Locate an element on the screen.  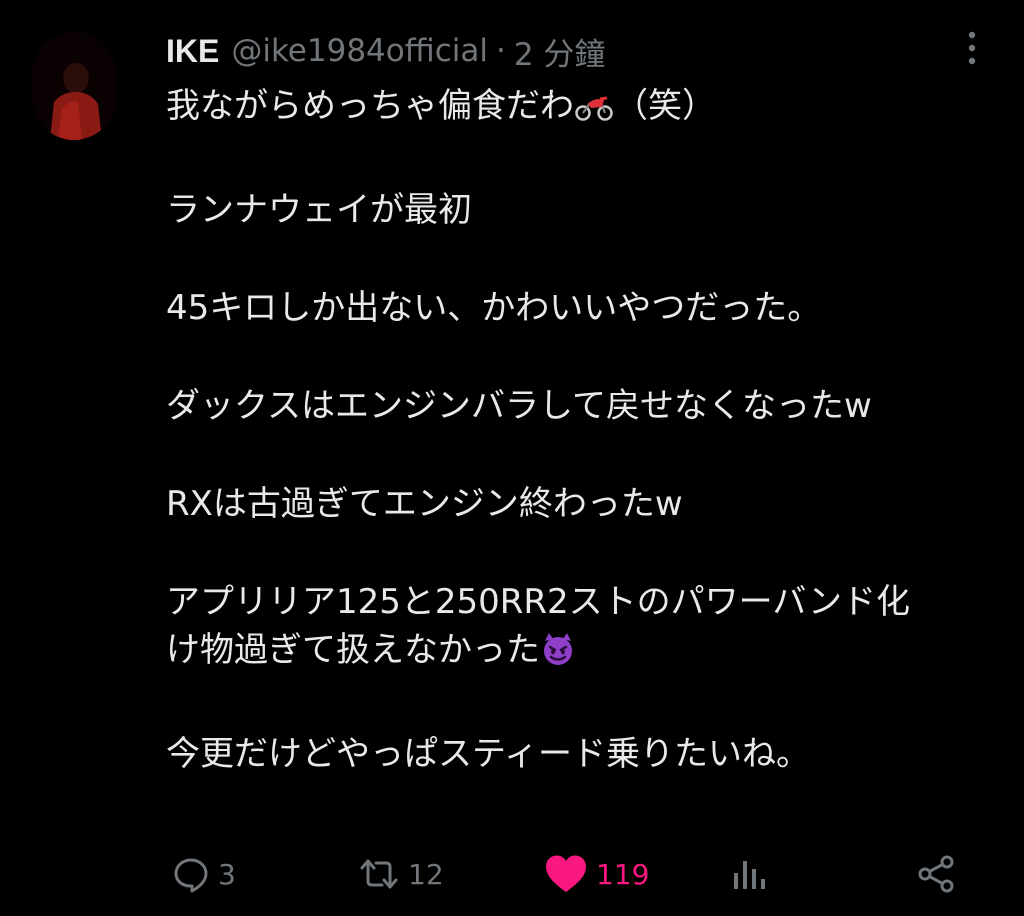
tweet-paragraph: ランナウェイが最初 is located at coordinates (581, 210).